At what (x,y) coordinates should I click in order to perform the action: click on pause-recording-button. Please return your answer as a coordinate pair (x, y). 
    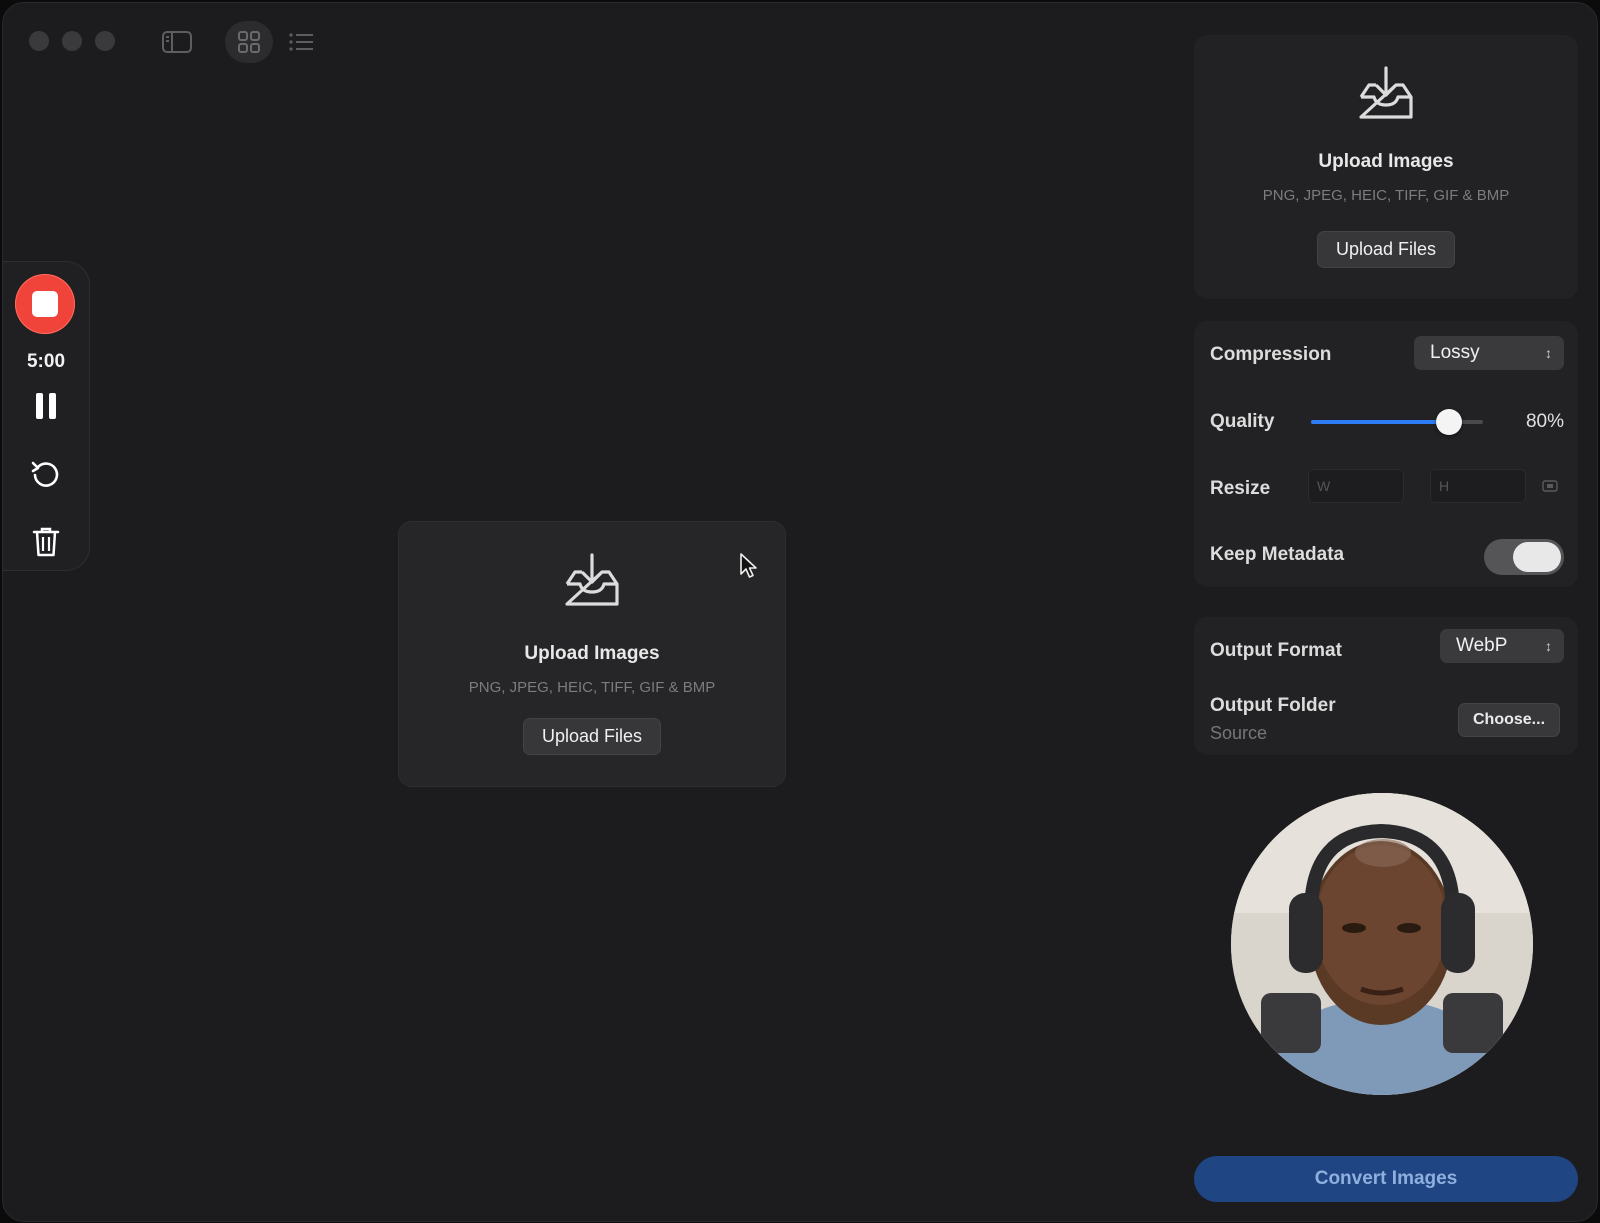
    Looking at the image, I should click on (46, 406).